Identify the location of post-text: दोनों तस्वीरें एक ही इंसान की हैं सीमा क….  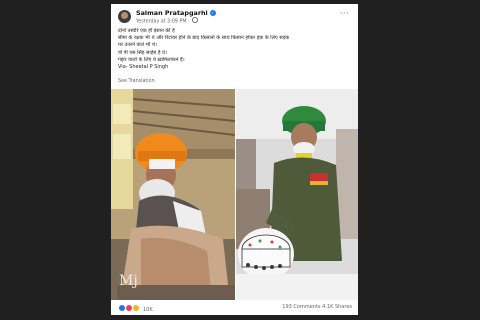
(234, 49).